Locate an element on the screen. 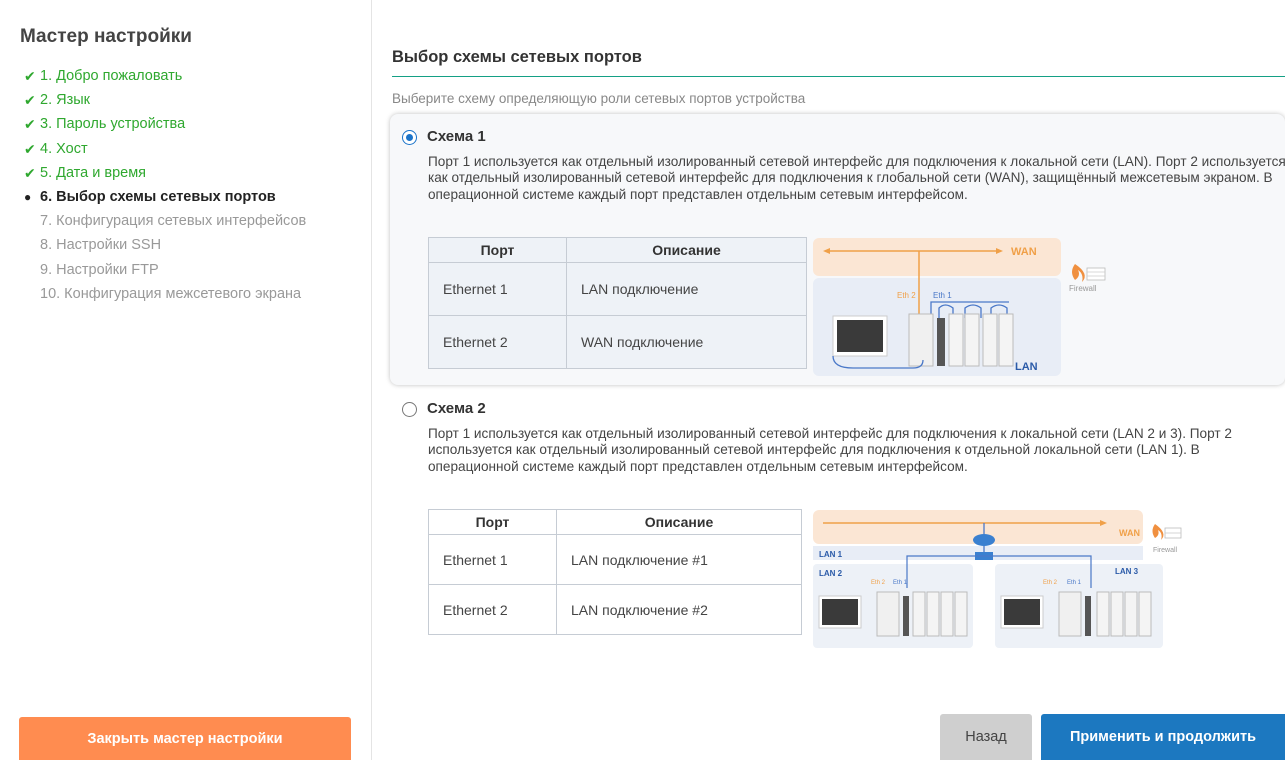  description-cell: LAN подключение is located at coordinates (686, 289).